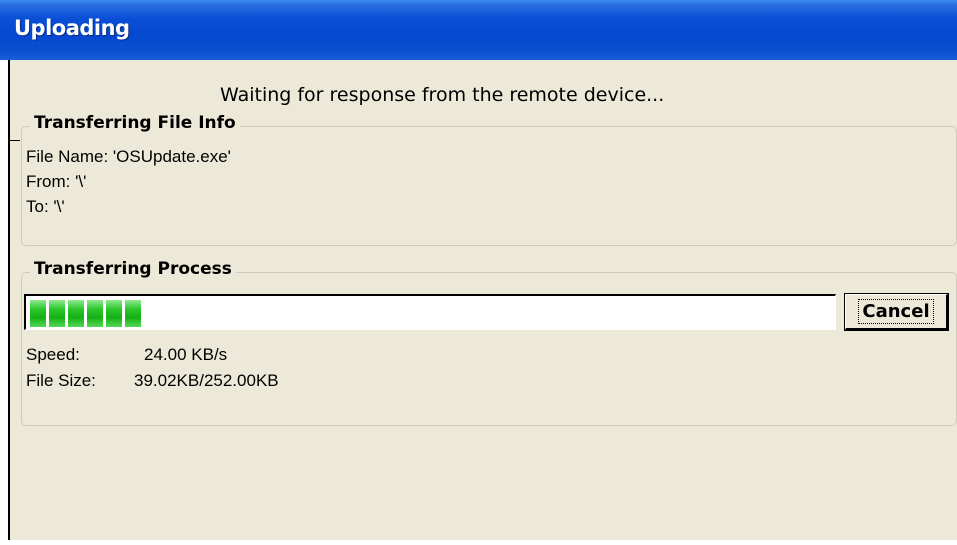 The image size is (957, 545). Describe the element at coordinates (135, 123) in the screenshot. I see `file-info-legend: Transferring File Info` at that location.